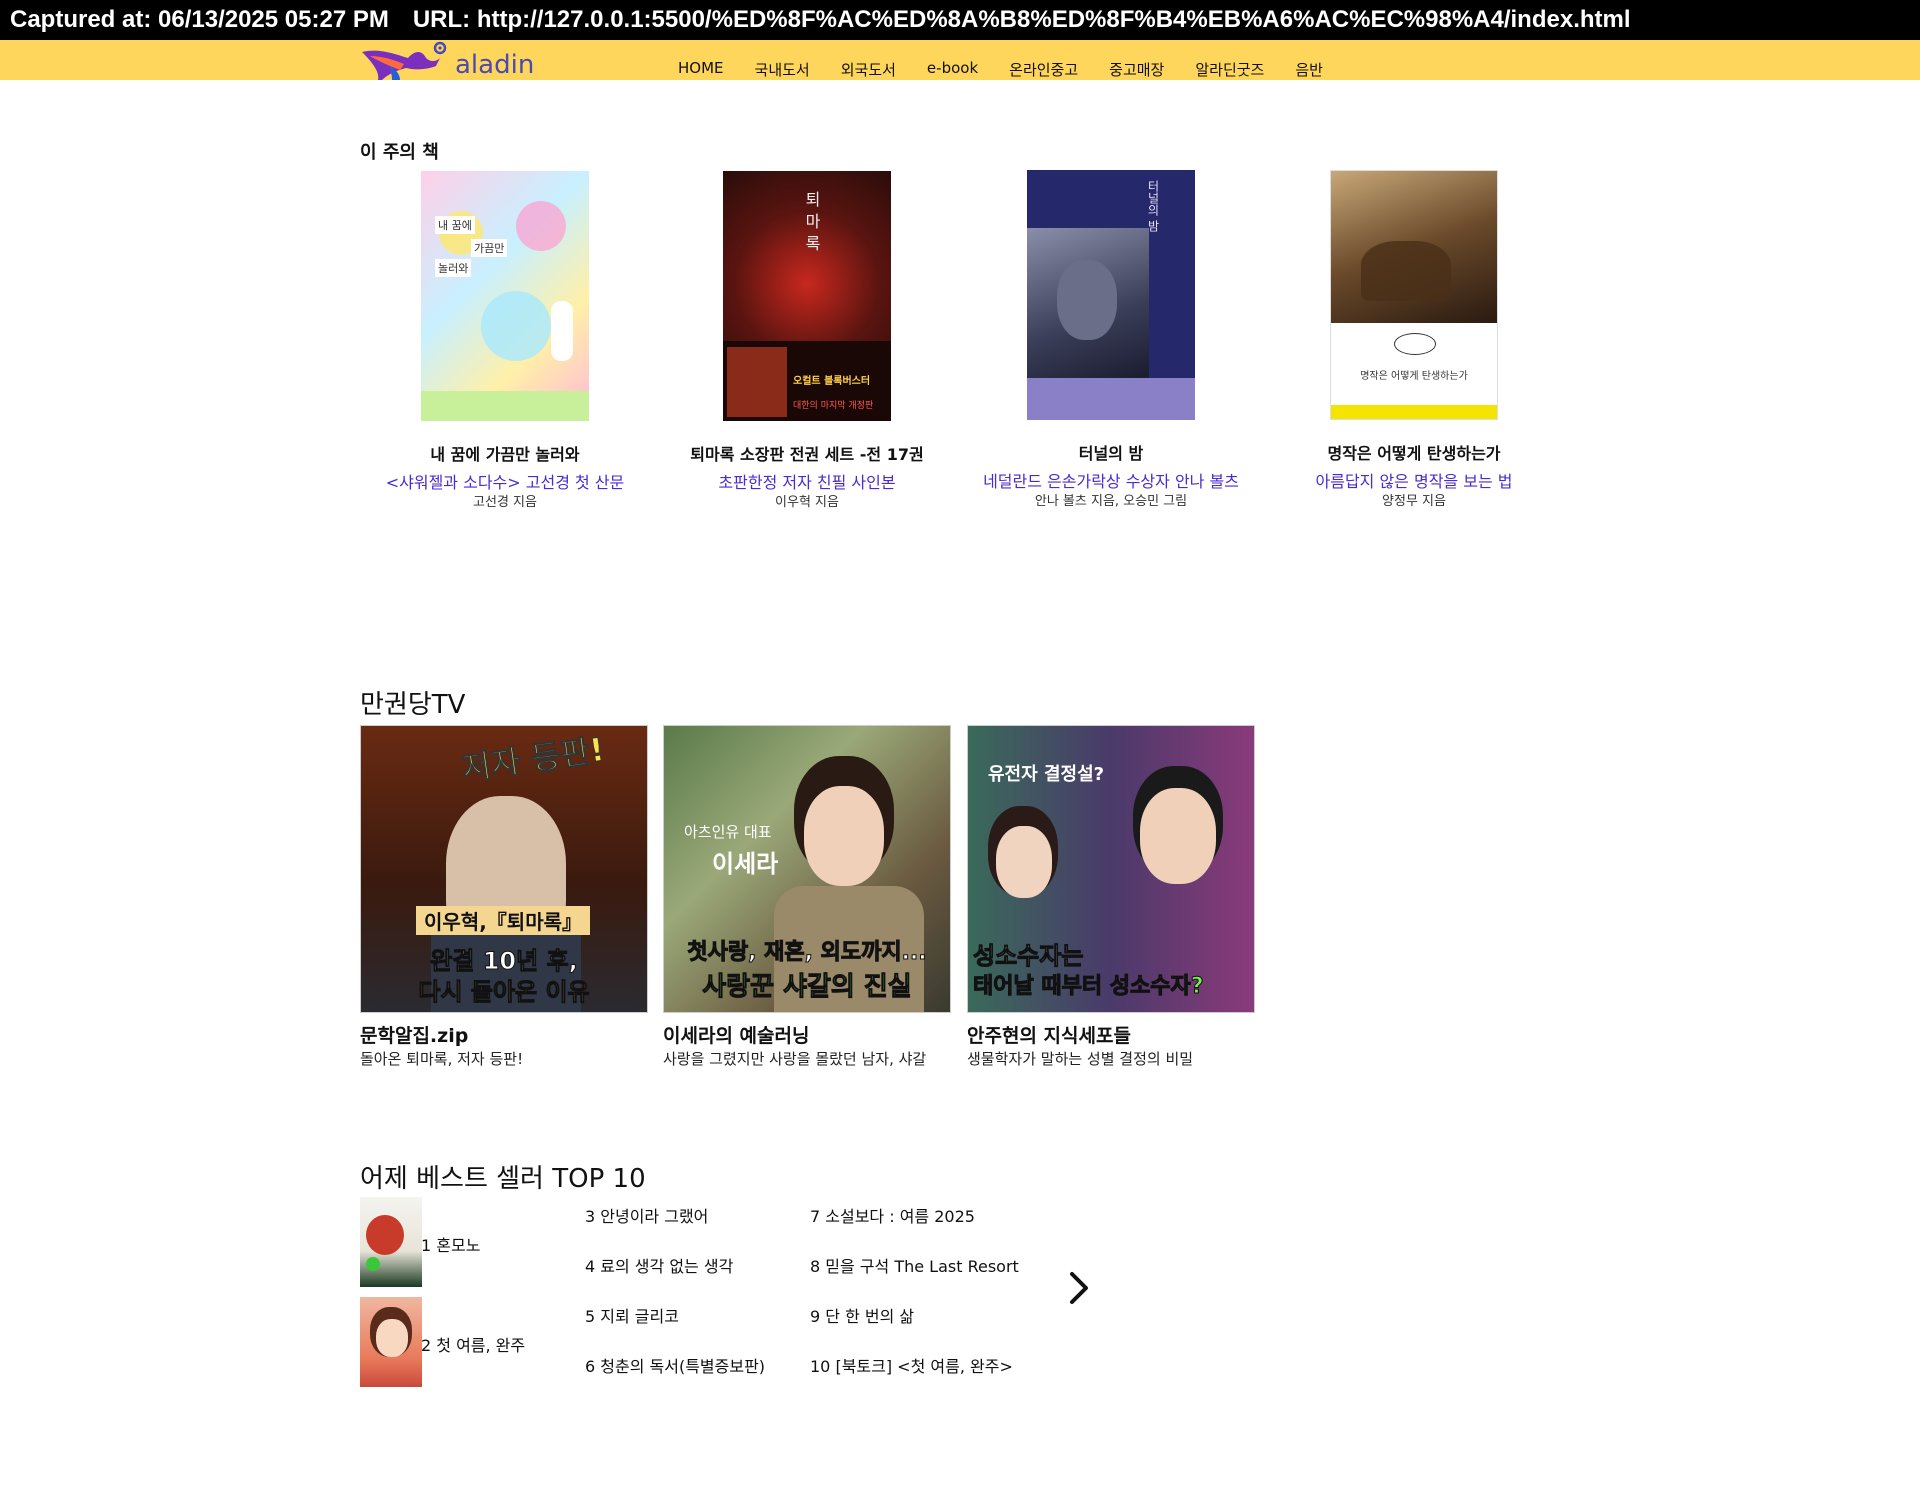  What do you see at coordinates (914, 1265) in the screenshot?
I see `bestseller-item: 8 믿을 구석 The Last Resort` at bounding box center [914, 1265].